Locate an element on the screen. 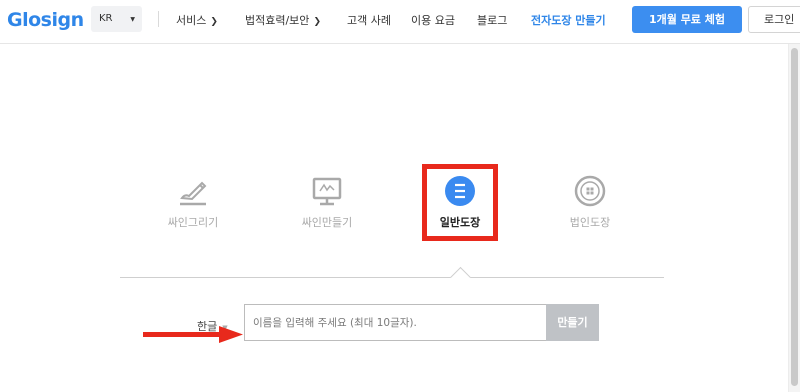 The image size is (800, 392). nav-item-make-stamp: 전자도장 만들기 is located at coordinates (568, 20).